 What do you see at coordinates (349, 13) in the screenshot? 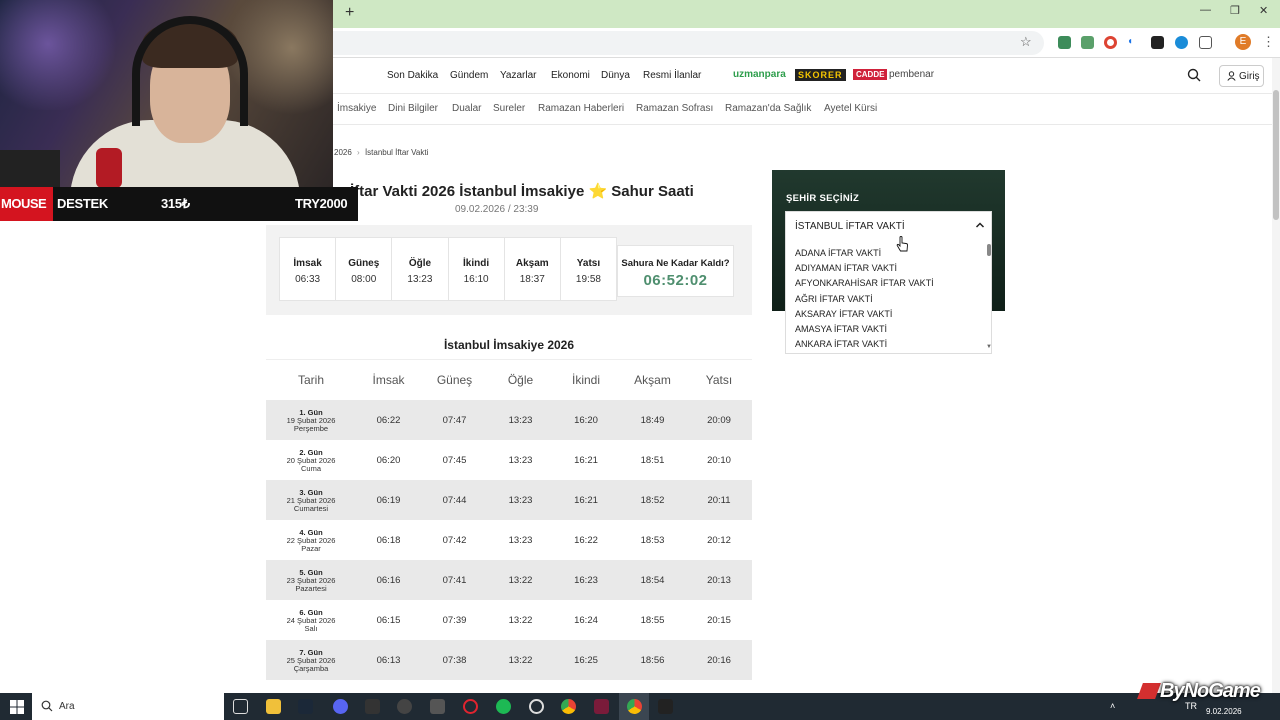
I see `new-tab-button: +` at bounding box center [349, 13].